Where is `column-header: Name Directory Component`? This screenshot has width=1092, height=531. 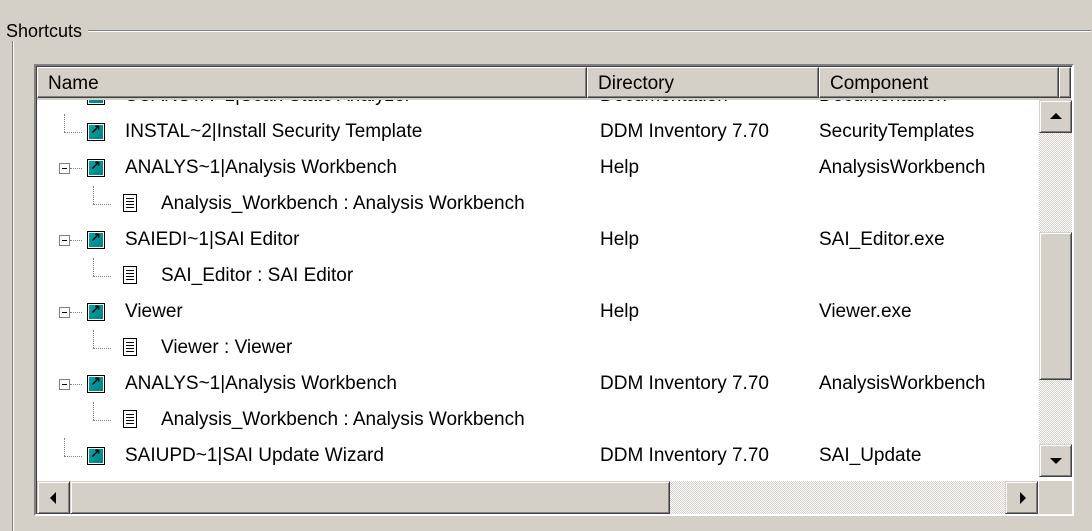 column-header: Name Directory Component is located at coordinates (554, 83).